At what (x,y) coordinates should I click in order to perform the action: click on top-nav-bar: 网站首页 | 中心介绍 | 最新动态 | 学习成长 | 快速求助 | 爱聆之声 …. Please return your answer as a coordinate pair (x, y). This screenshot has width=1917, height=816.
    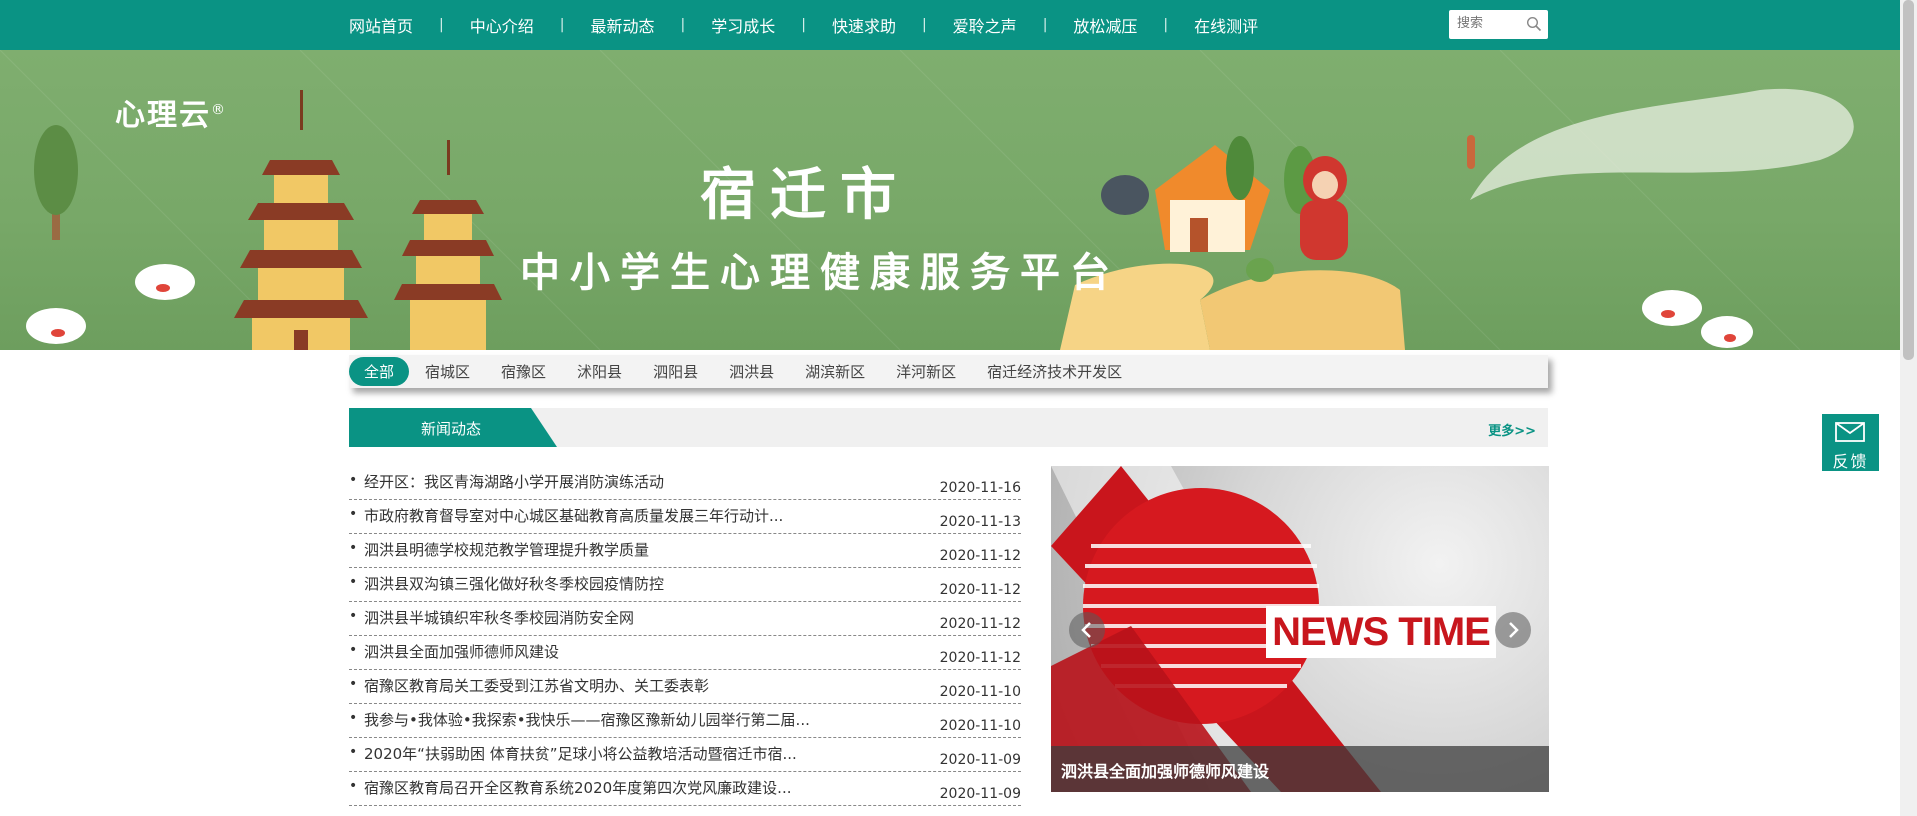
    Looking at the image, I should click on (958, 25).